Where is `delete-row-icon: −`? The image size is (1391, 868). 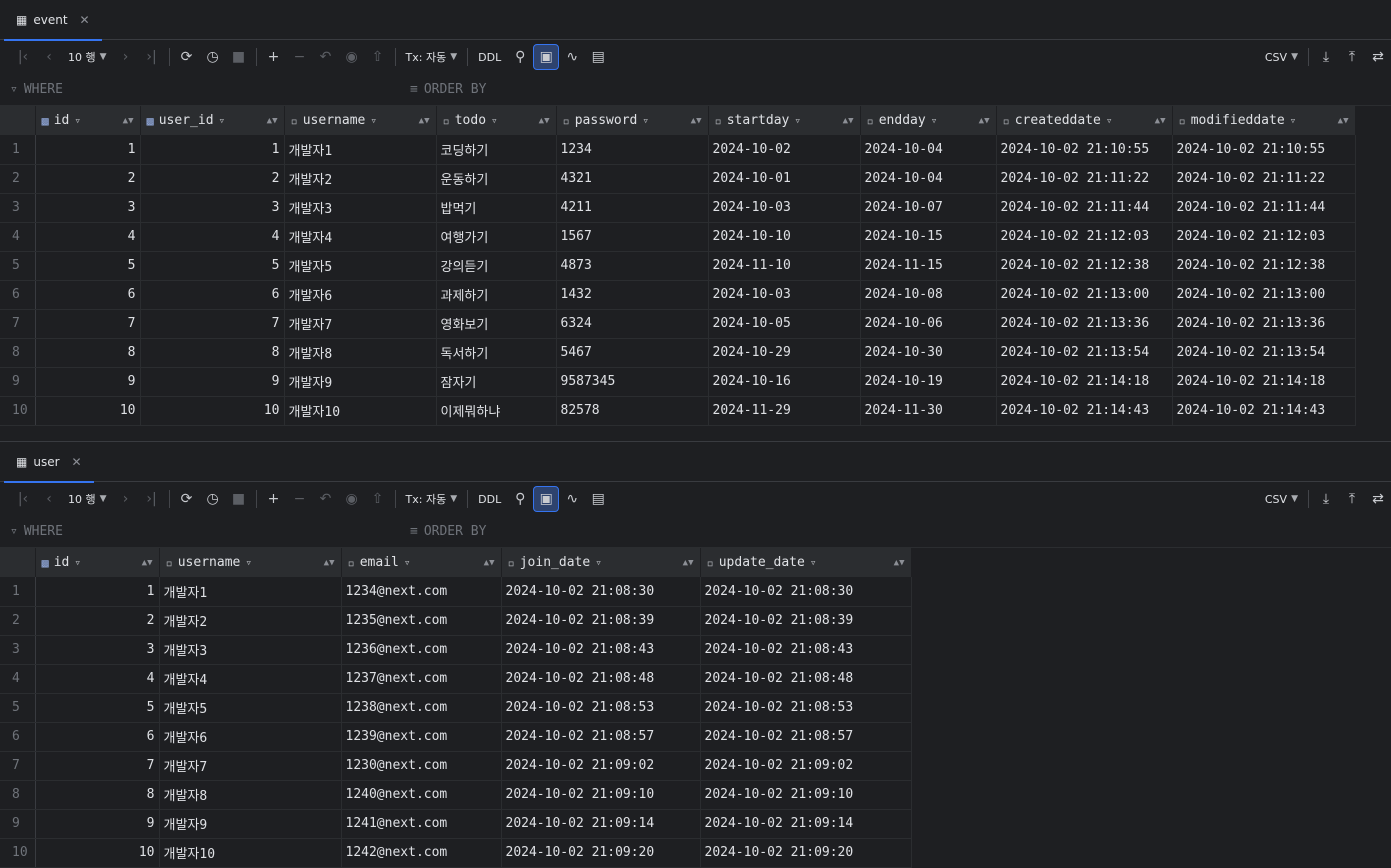
delete-row-icon: − is located at coordinates (300, 57).